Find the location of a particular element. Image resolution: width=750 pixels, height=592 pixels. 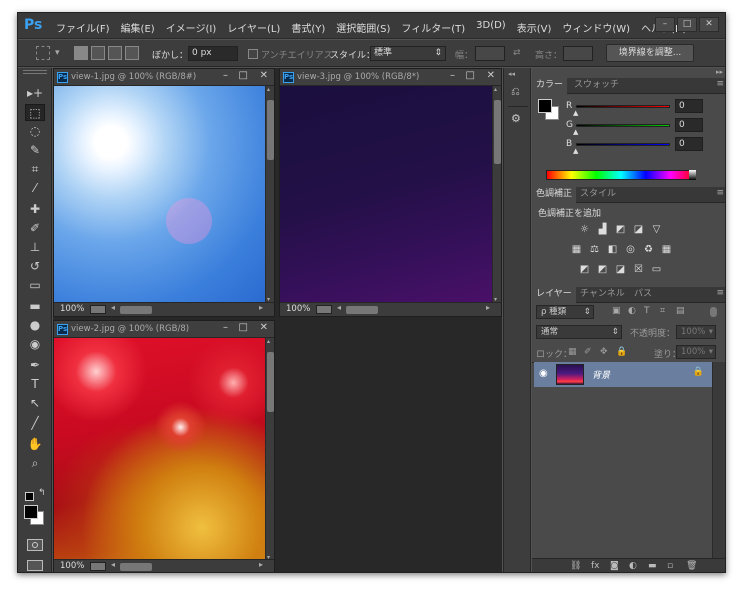

menu-item: イメージ(I) is located at coordinates (191, 27).